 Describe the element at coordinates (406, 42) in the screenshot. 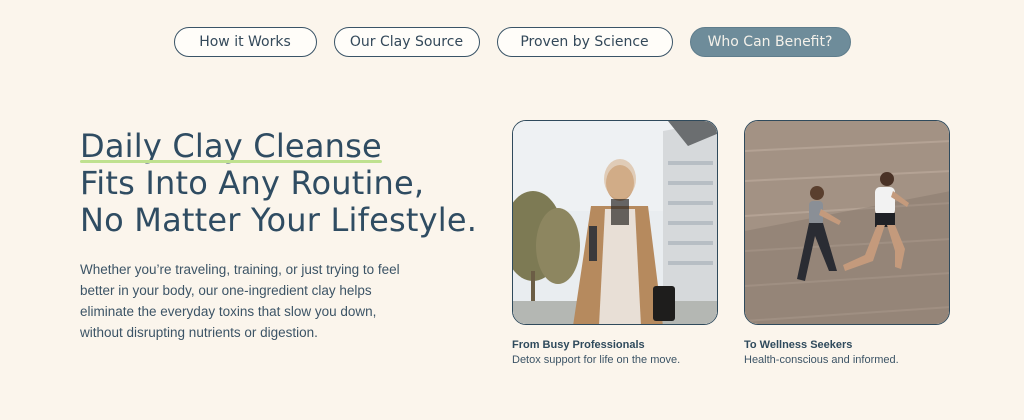

I see `tab-our-clay-source: Our Clay Source` at that location.